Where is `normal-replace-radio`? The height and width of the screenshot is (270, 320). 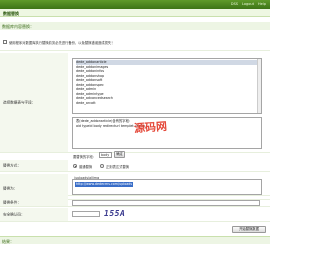 normal-replace-radio is located at coordinates (75, 166).